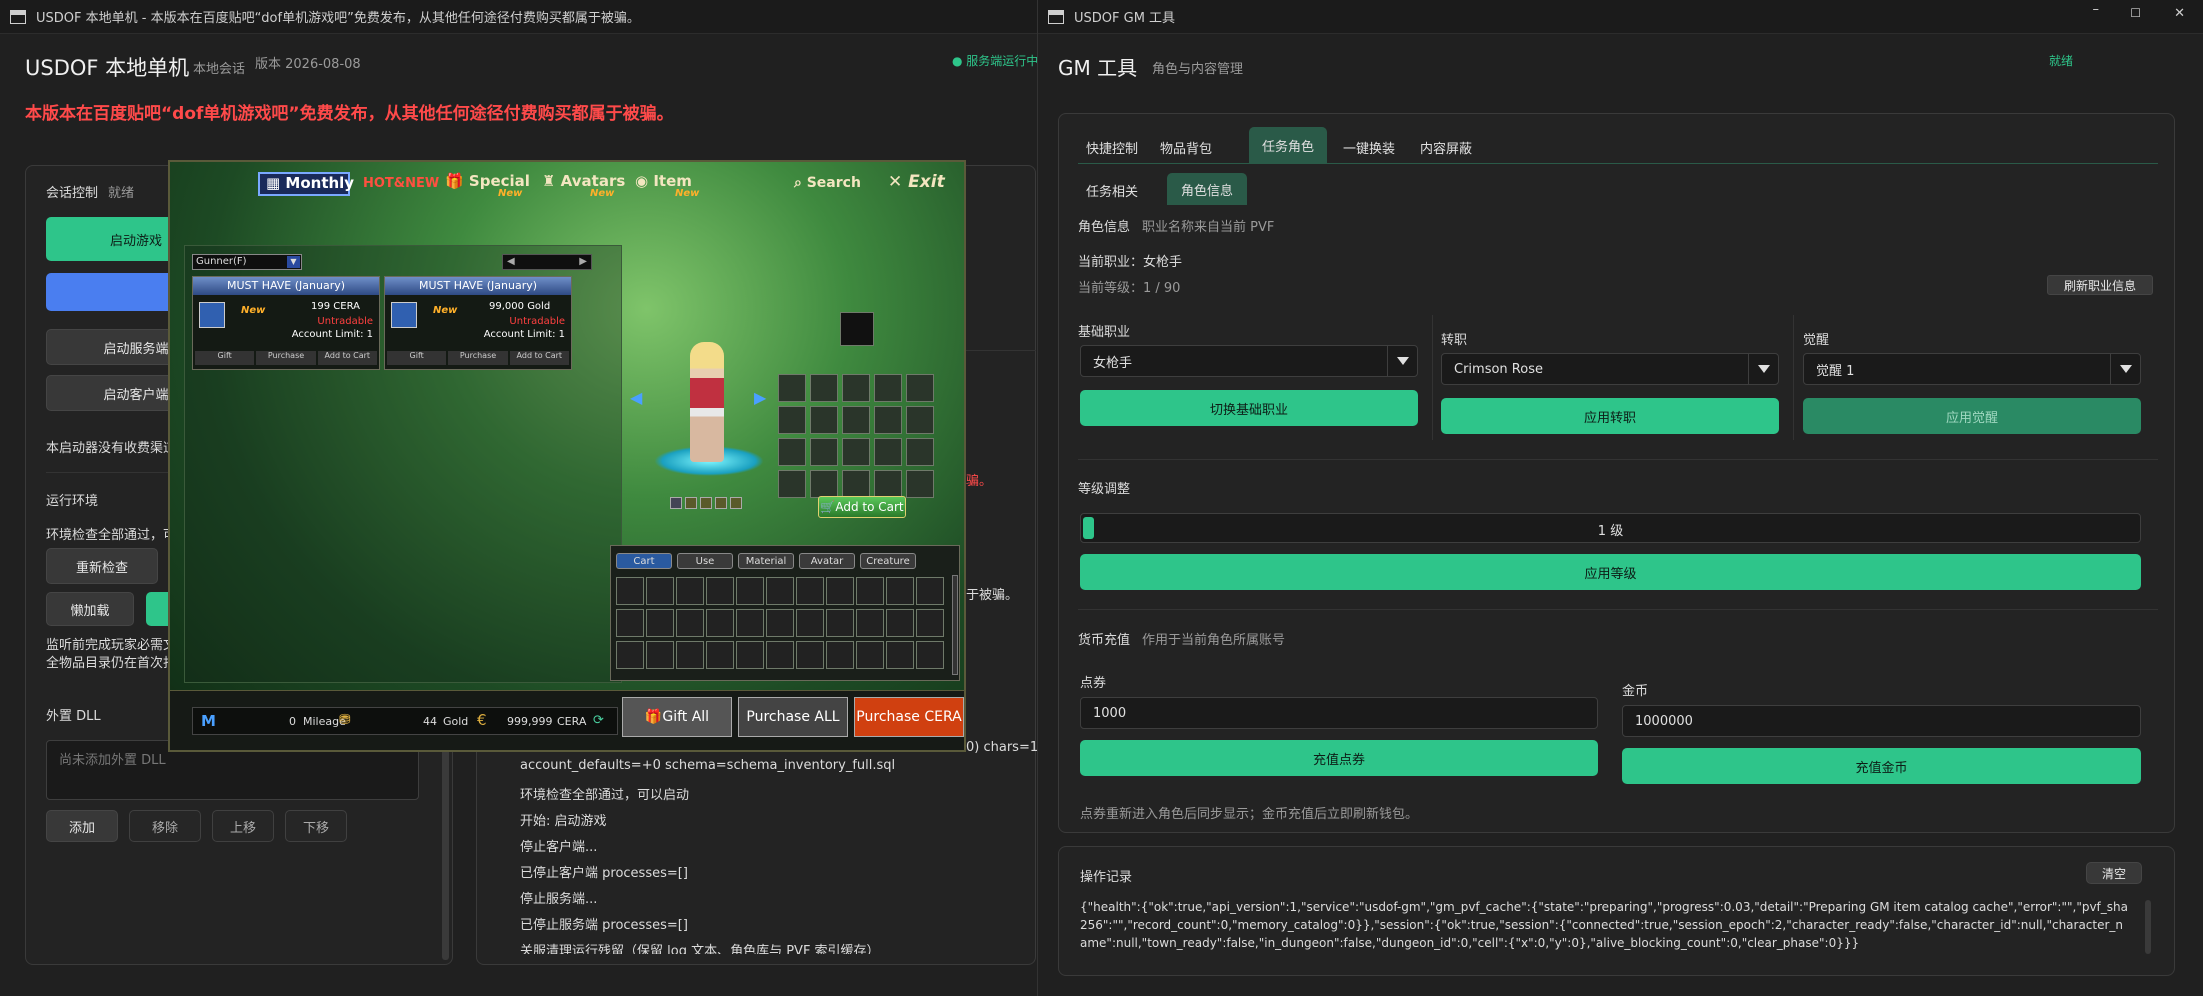 Image resolution: width=2203 pixels, height=996 pixels. What do you see at coordinates (677, 717) in the screenshot?
I see `gift-all-button: 🎁 Gift All` at bounding box center [677, 717].